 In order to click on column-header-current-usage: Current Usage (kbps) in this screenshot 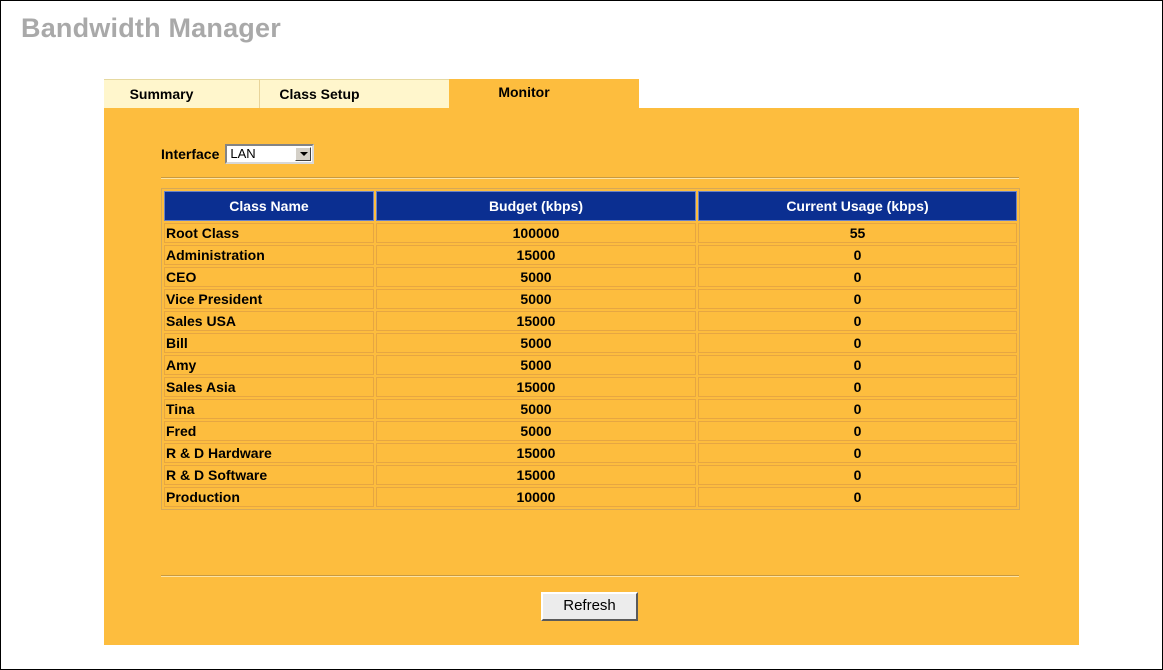, I will do `click(857, 206)`.